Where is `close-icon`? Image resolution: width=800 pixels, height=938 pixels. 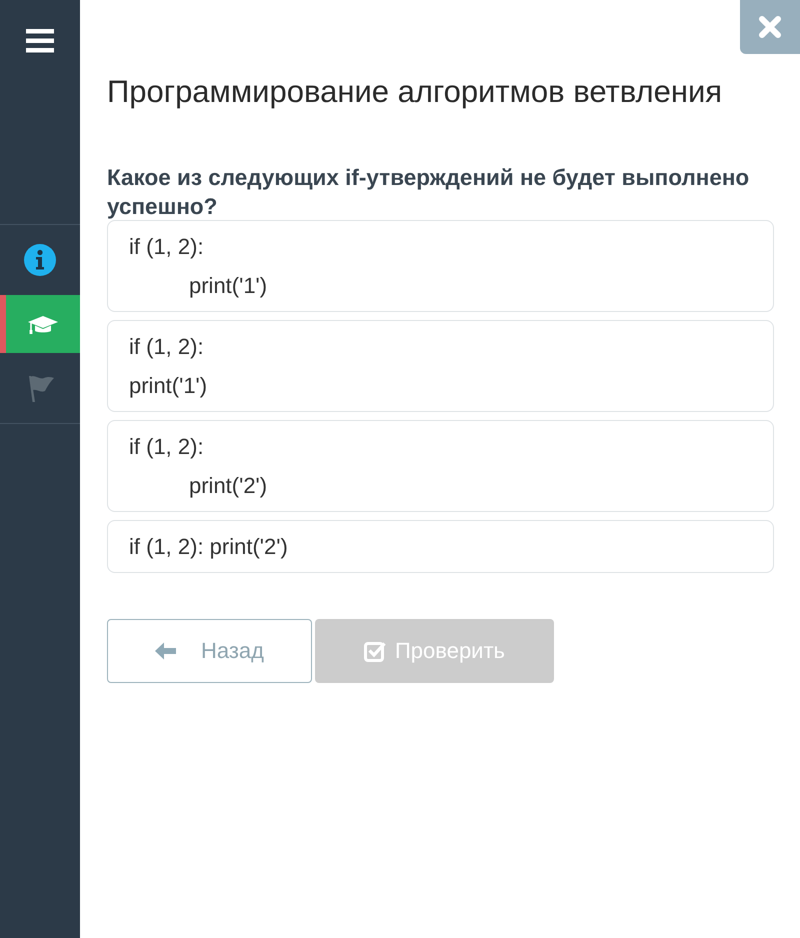 close-icon is located at coordinates (770, 27).